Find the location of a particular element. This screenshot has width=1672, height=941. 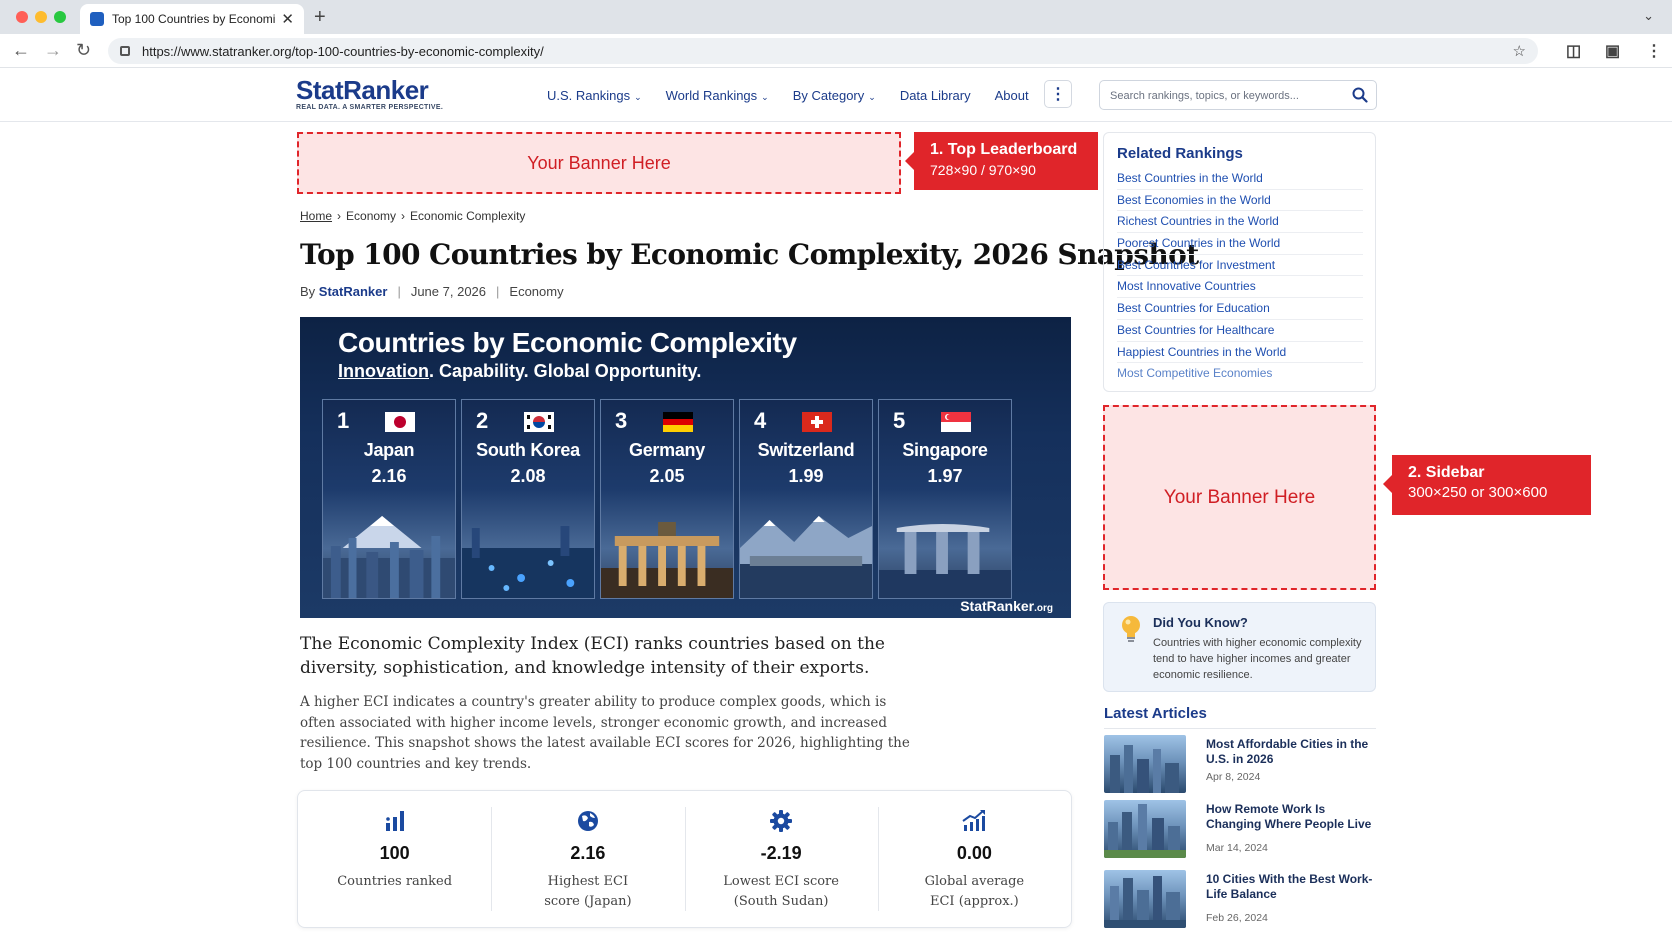

window-zoom-button is located at coordinates (60, 17).